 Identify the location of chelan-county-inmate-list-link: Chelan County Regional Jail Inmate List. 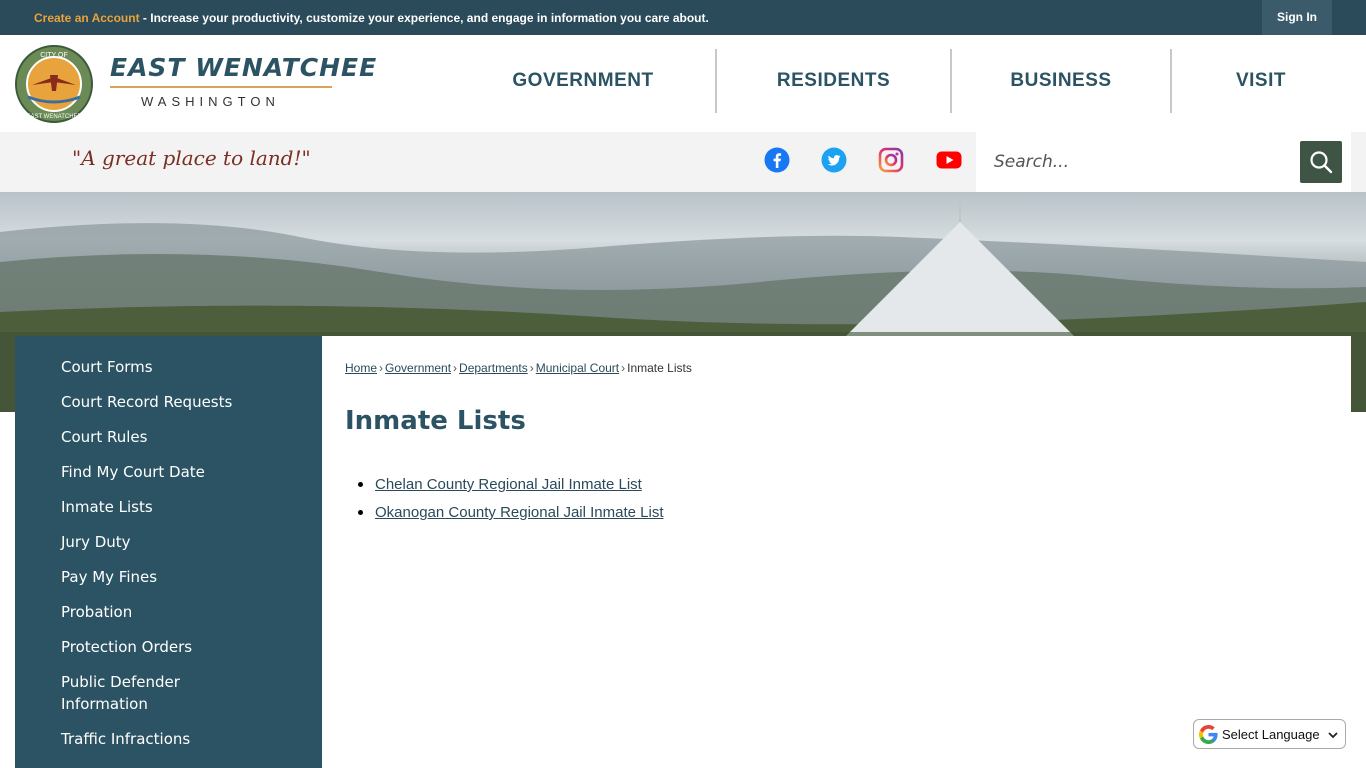
(508, 484).